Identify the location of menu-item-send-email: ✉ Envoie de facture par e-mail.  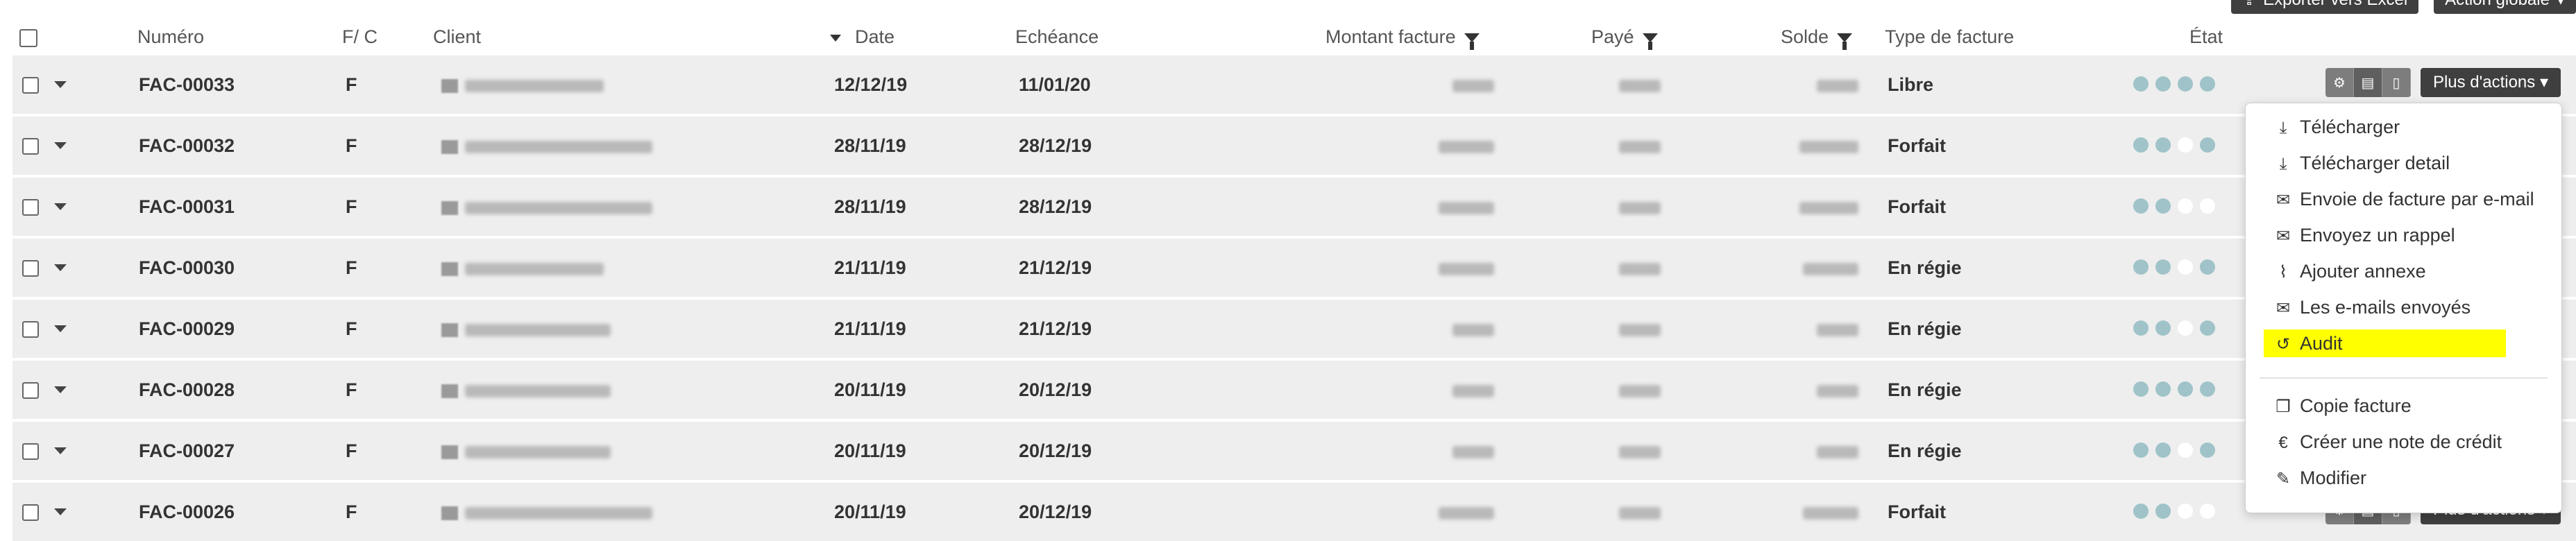
(2403, 199).